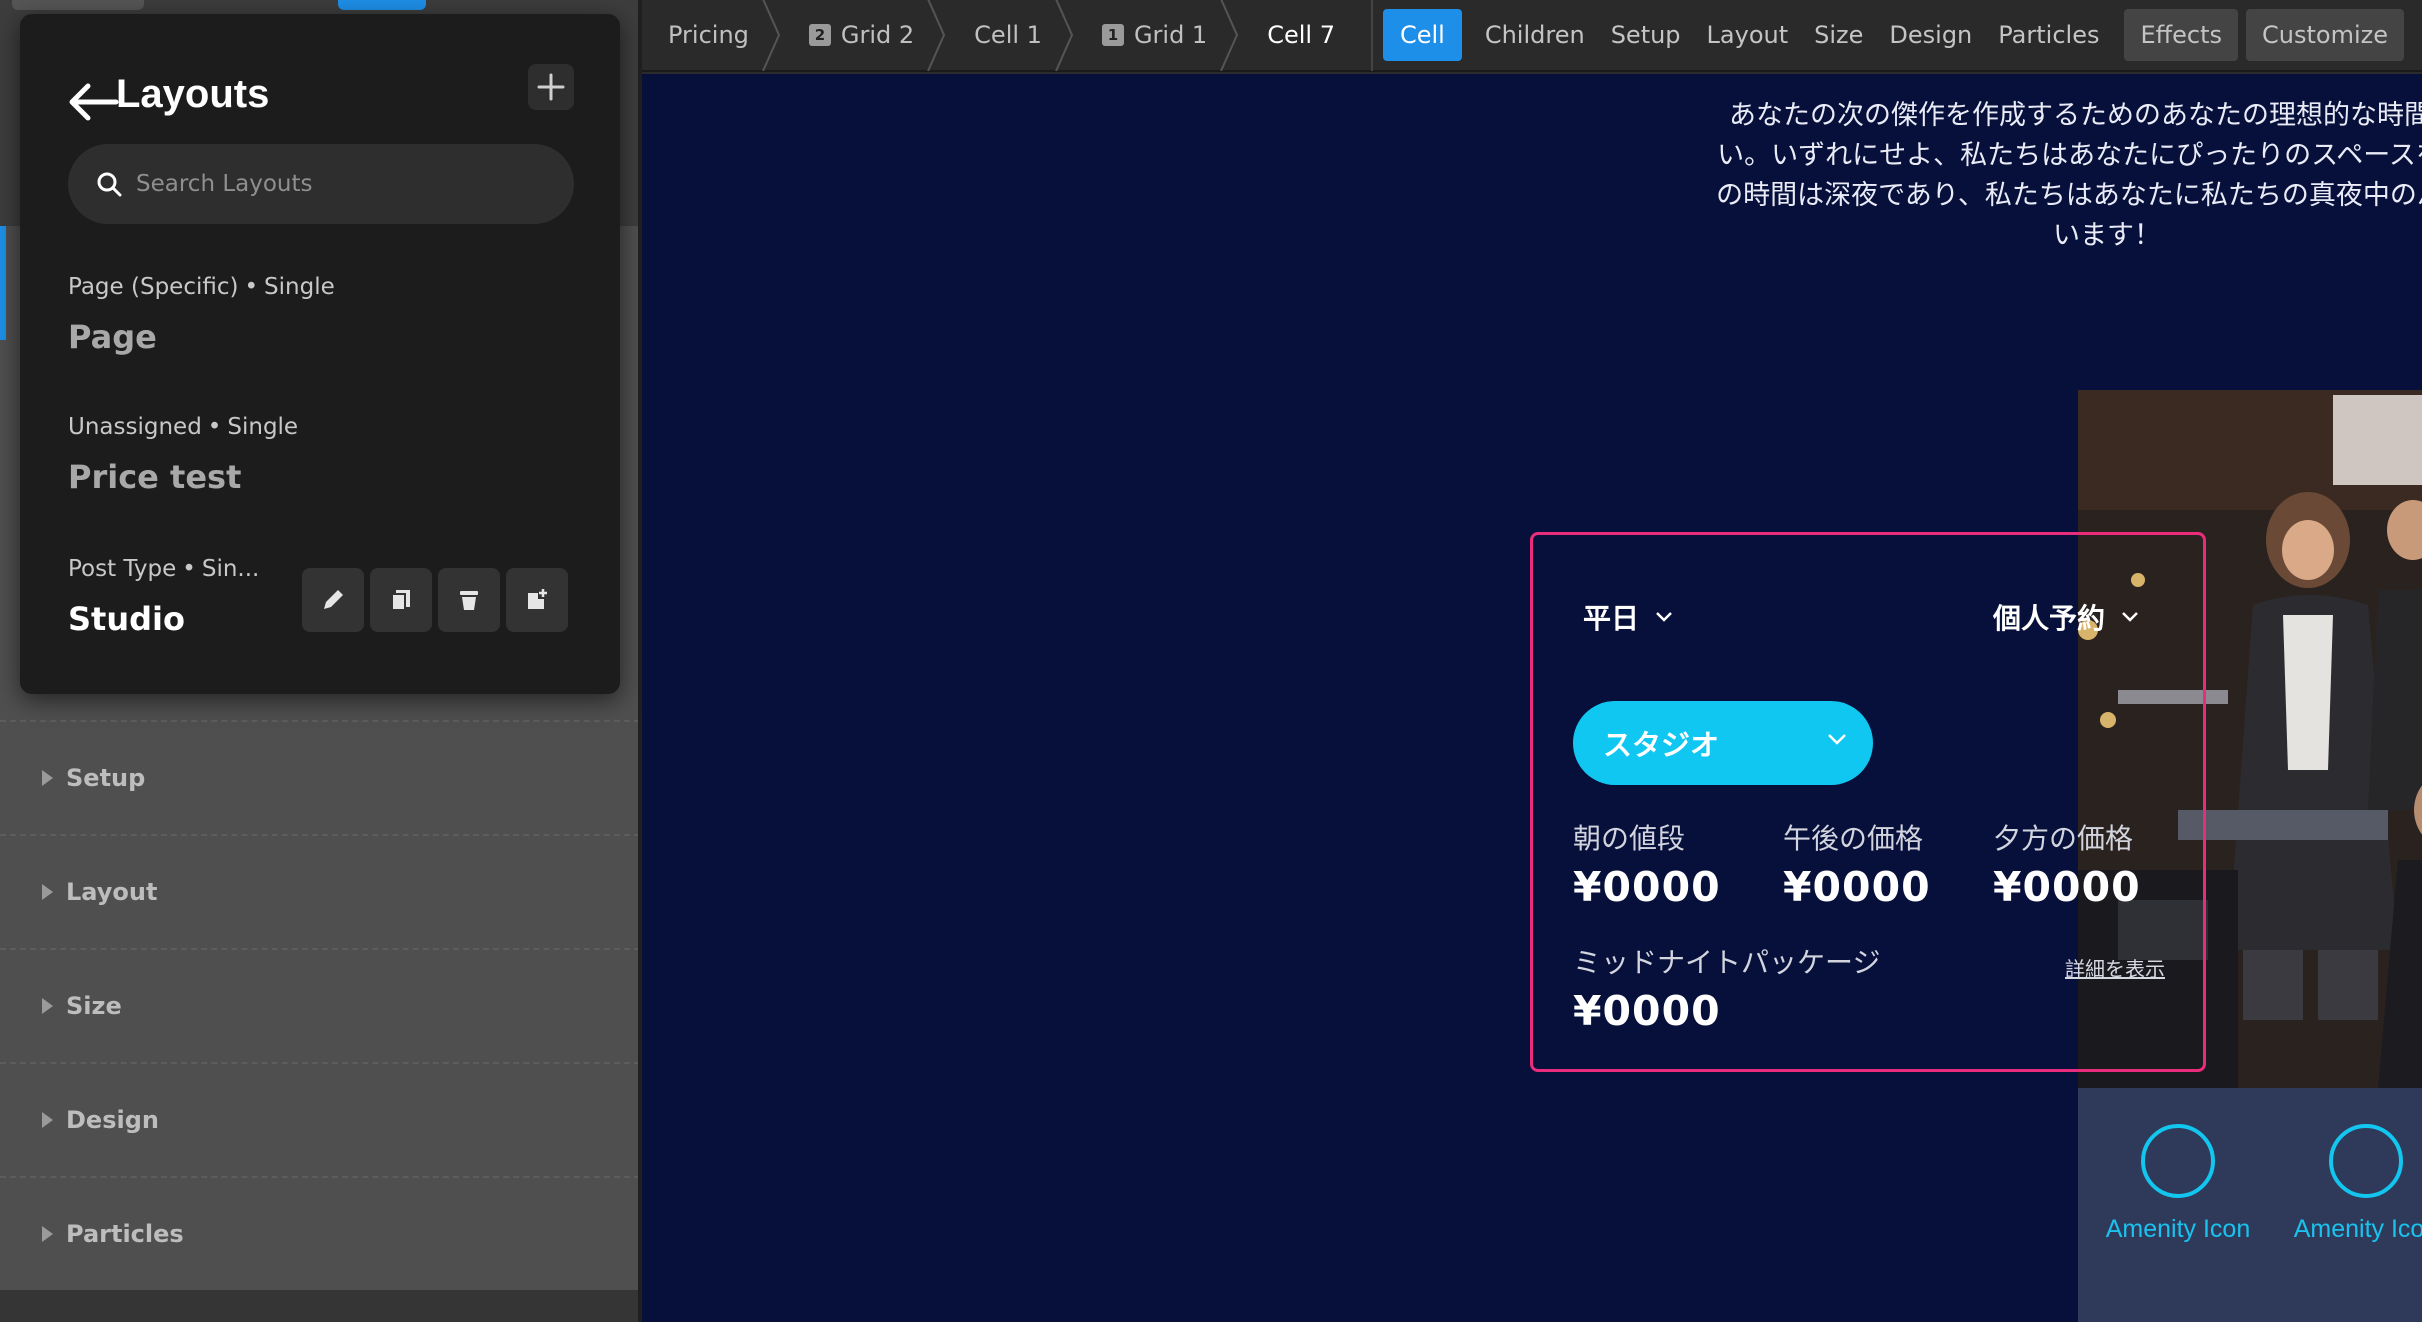  I want to click on room-select-button: スタジオ, so click(1723, 743).